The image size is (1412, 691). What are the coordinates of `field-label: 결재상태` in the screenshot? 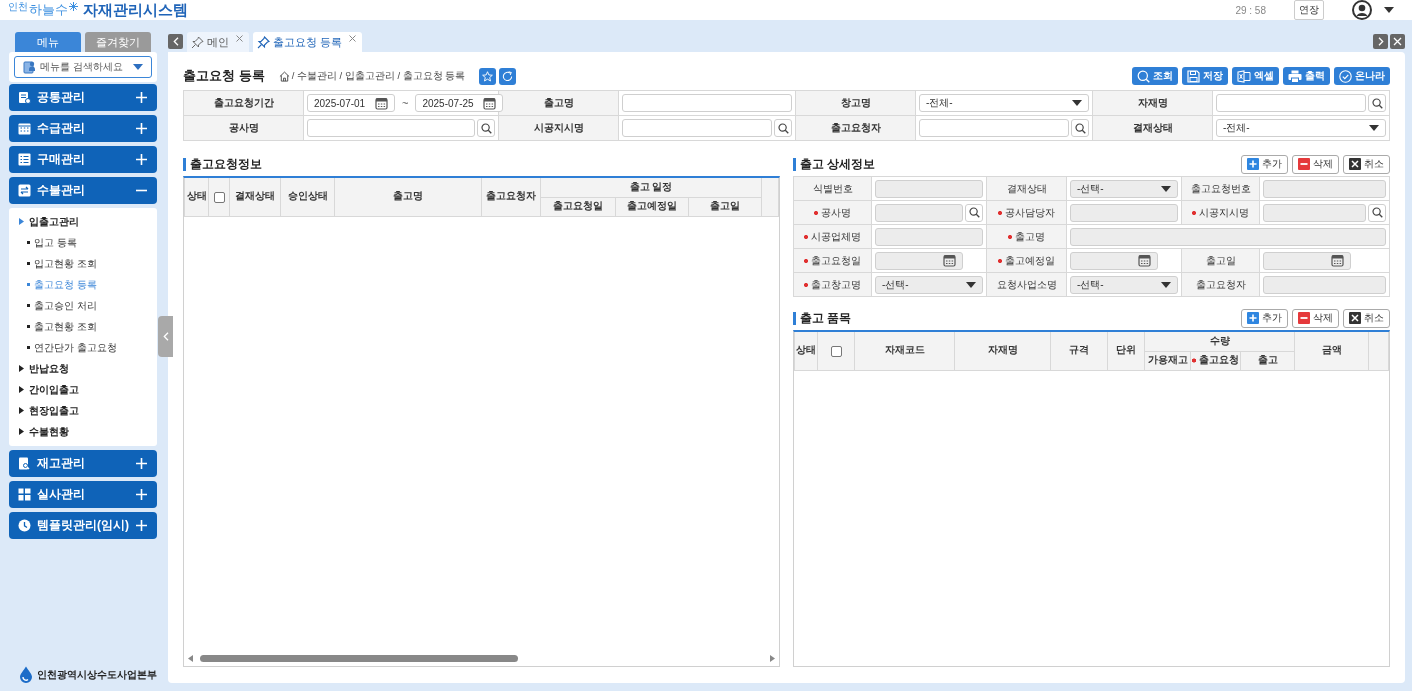 It's located at (1152, 127).